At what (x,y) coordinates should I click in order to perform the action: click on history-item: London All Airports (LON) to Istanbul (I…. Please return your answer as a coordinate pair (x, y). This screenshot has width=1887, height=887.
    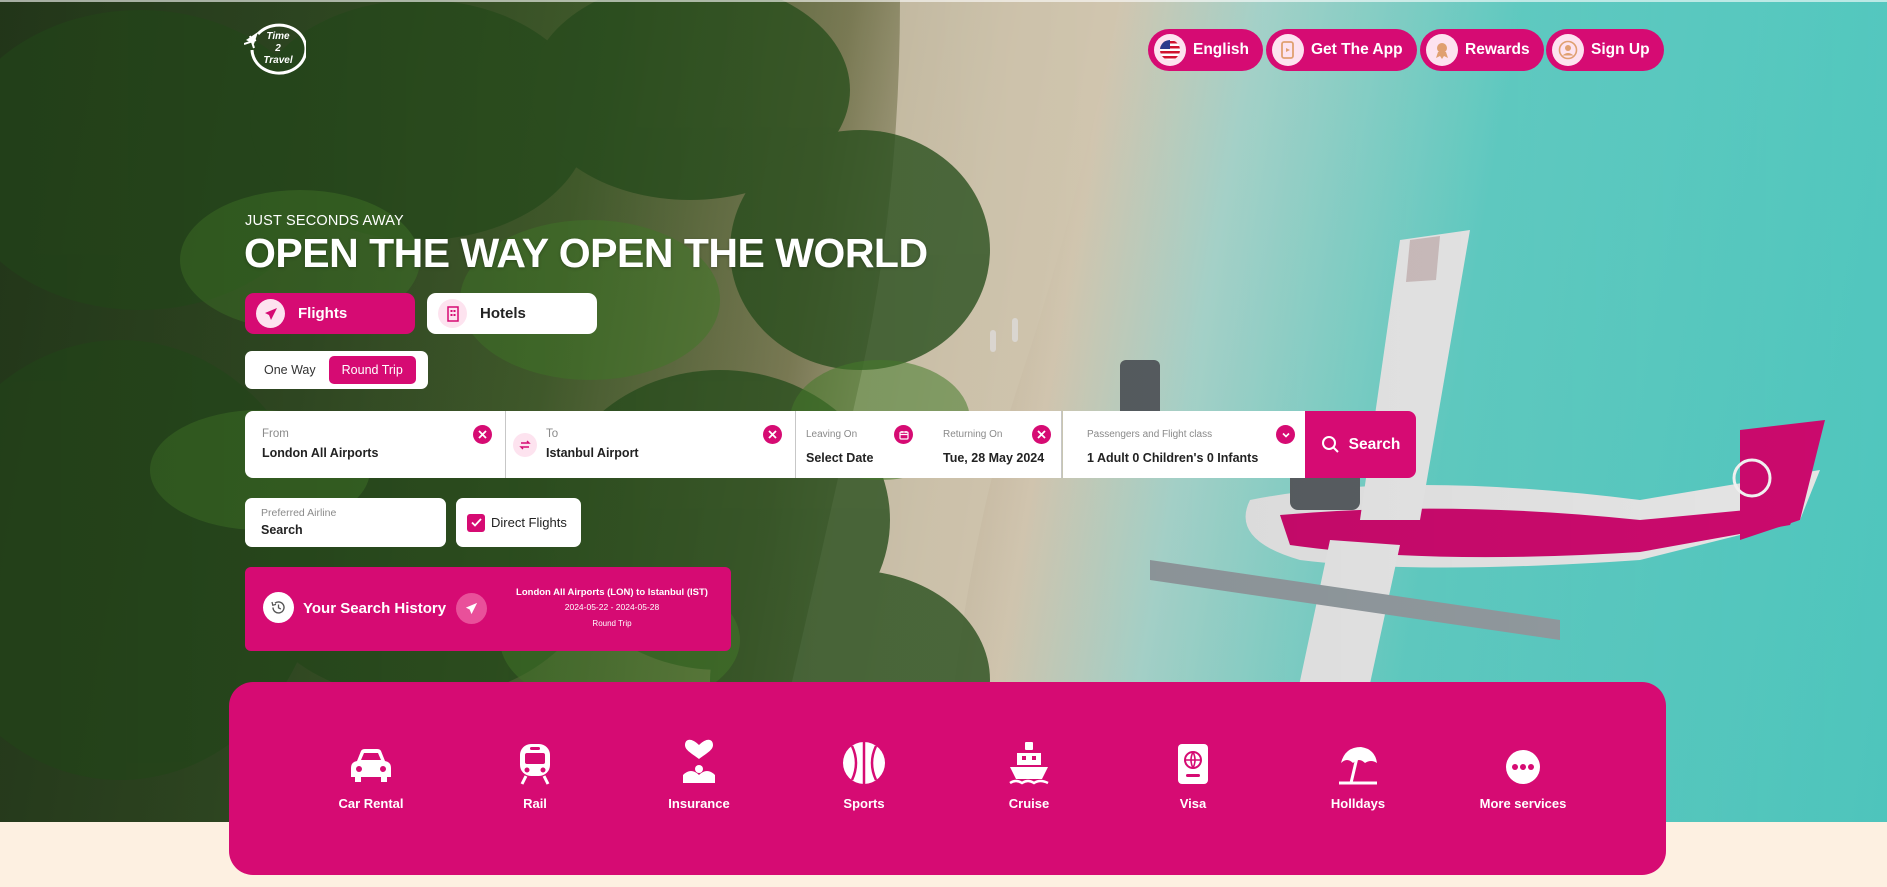
    Looking at the image, I should click on (612, 607).